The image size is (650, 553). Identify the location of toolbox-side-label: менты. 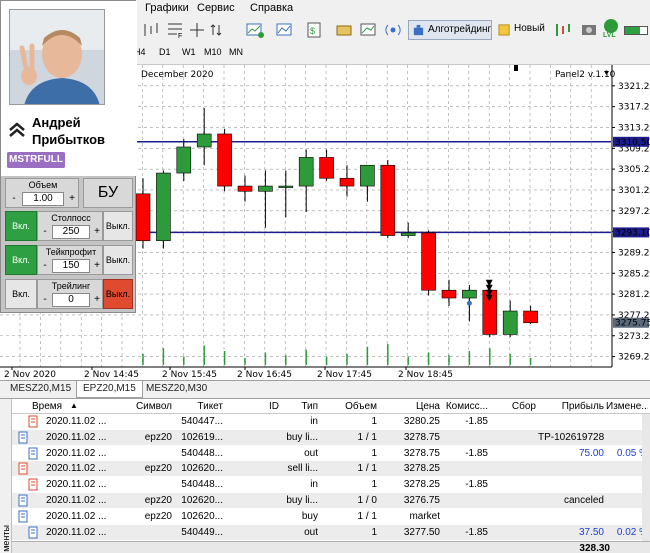
(6, 476).